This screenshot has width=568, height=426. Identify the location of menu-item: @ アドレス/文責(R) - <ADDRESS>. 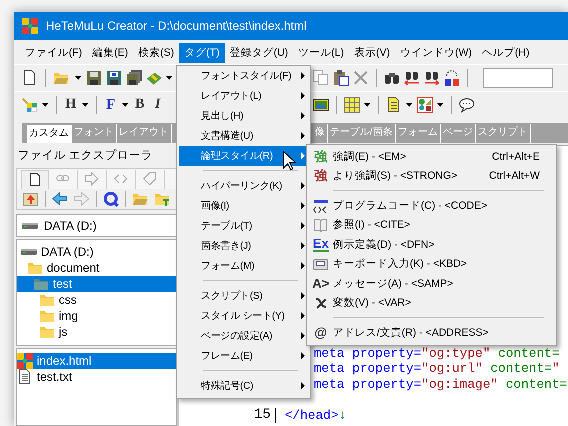
(431, 332).